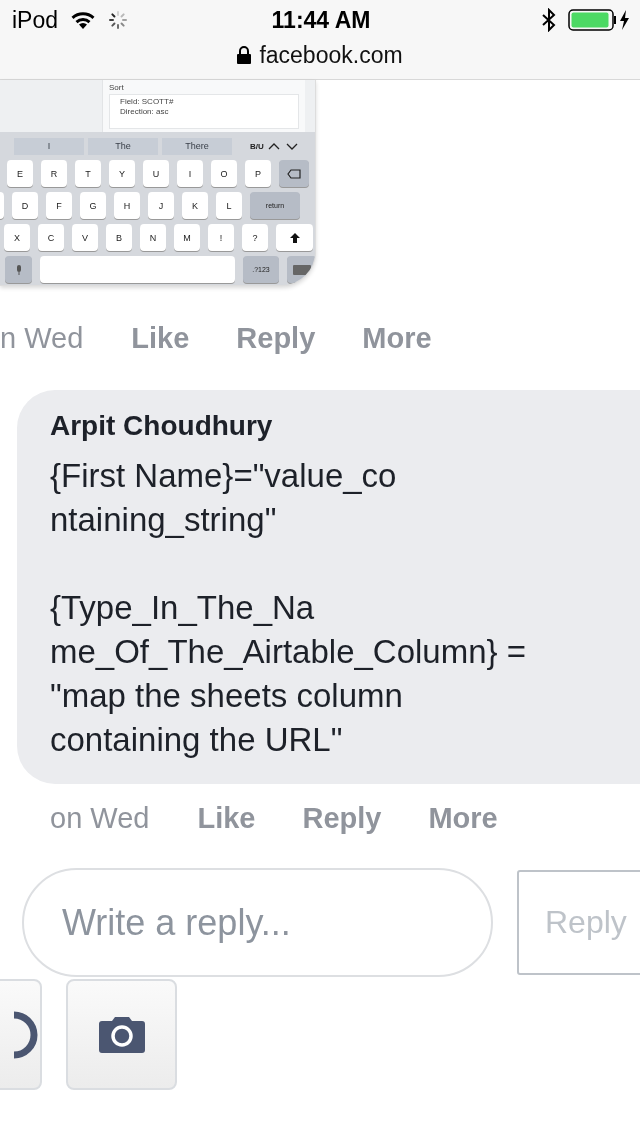 This screenshot has height=1136, width=640. I want to click on clock-time: 11:44 AM, so click(321, 20).